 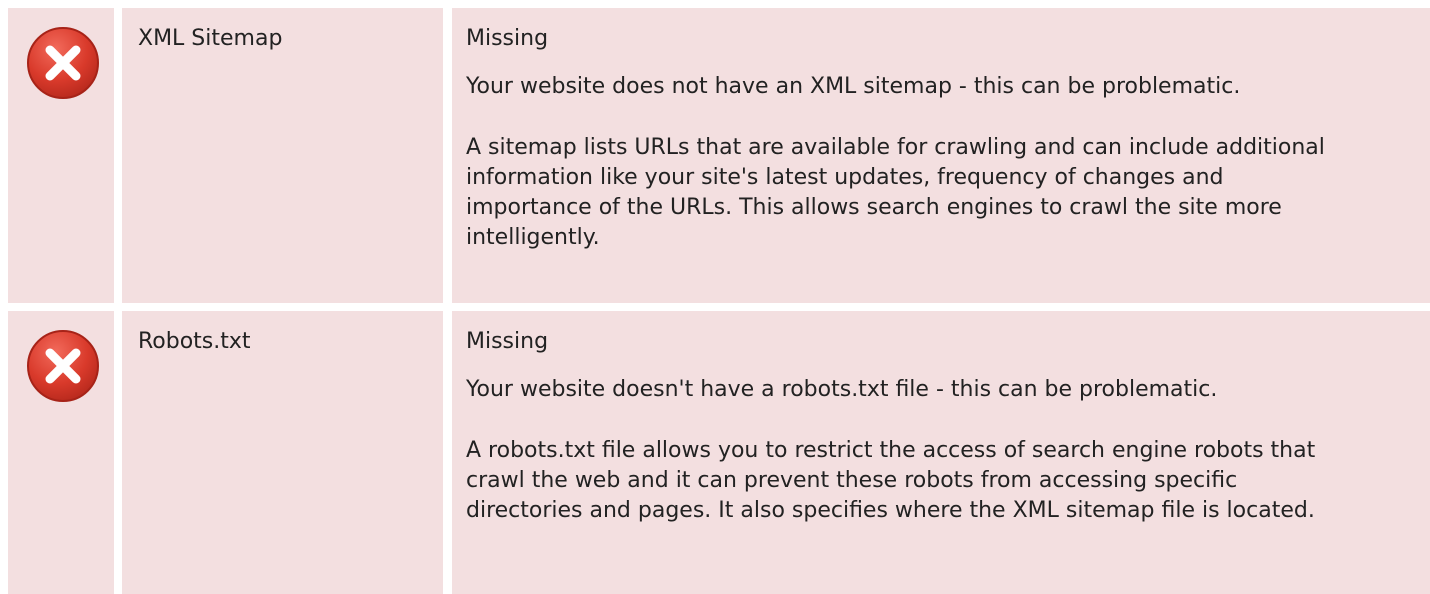 What do you see at coordinates (282, 155) in the screenshot?
I see `check-name-cell: XML Sitemap` at bounding box center [282, 155].